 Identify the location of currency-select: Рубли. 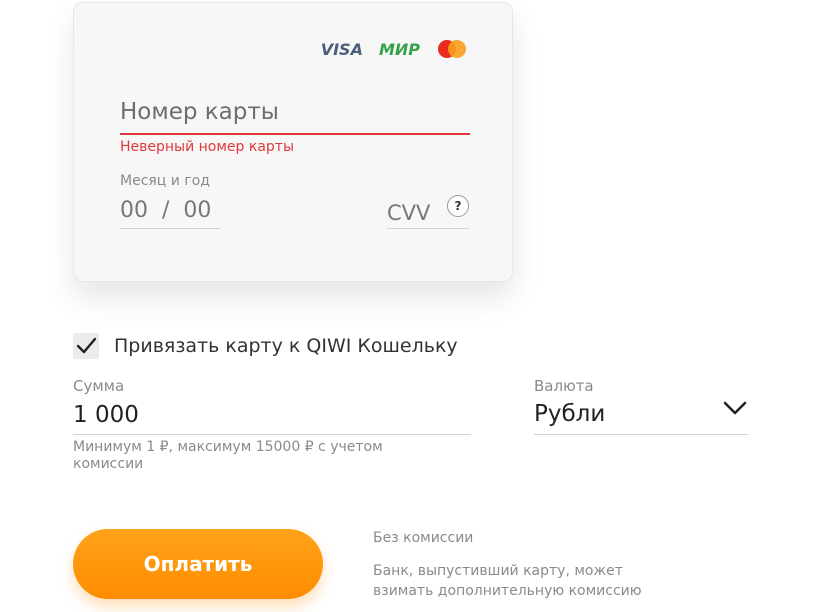
(641, 416).